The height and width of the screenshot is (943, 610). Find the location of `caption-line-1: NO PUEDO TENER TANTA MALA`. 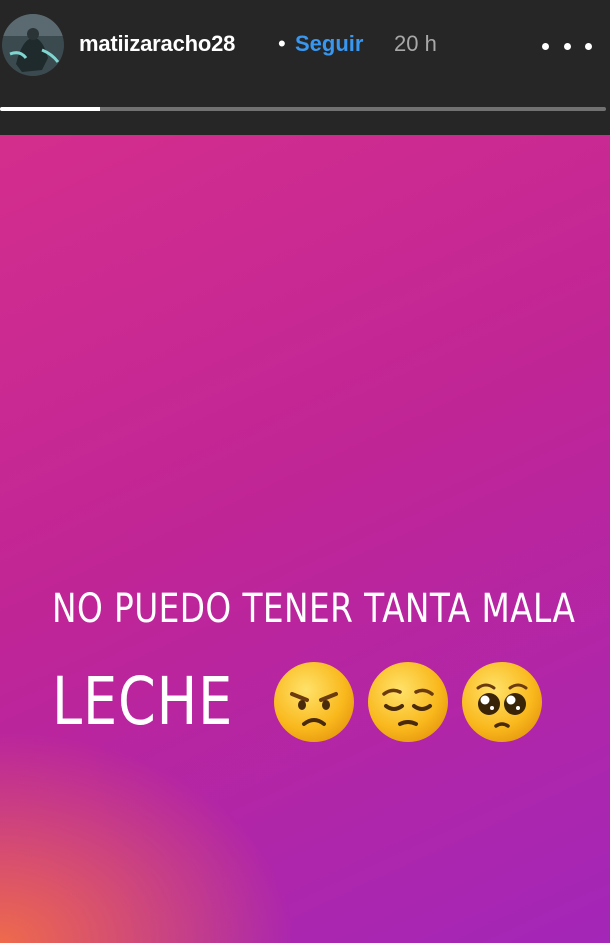

caption-line-1: NO PUEDO TENER TANTA MALA is located at coordinates (314, 609).